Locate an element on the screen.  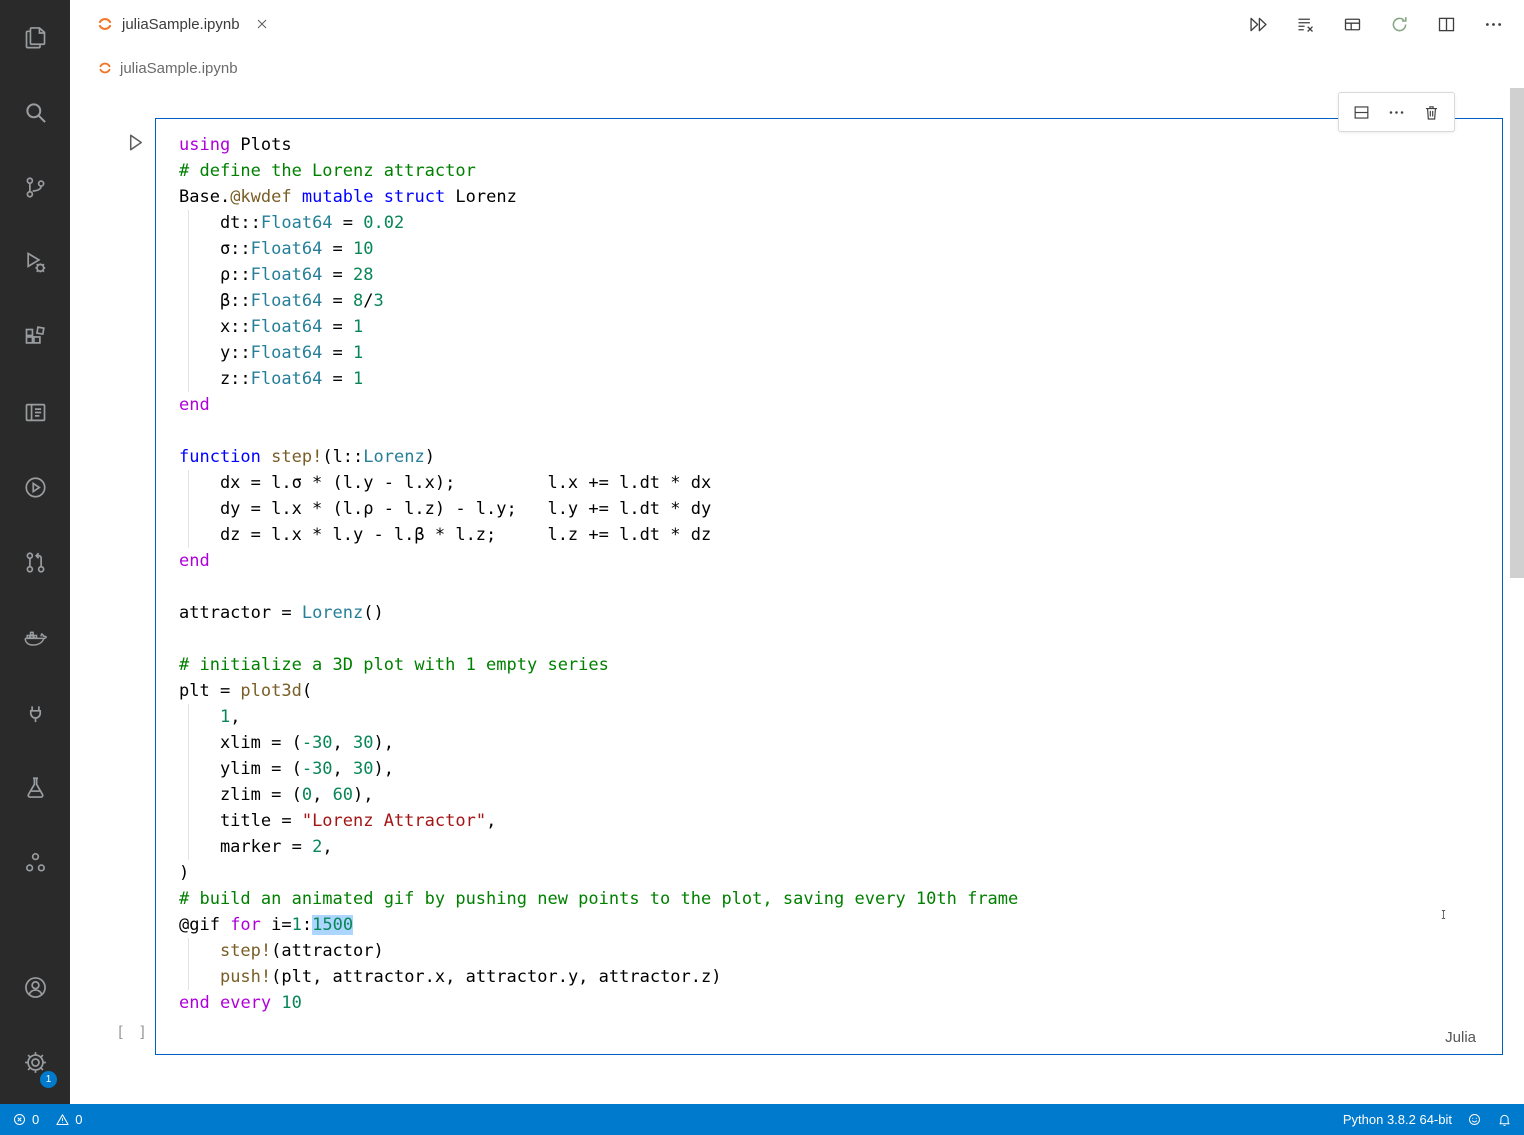
activity-bar-item-pull-request is located at coordinates (35, 562).